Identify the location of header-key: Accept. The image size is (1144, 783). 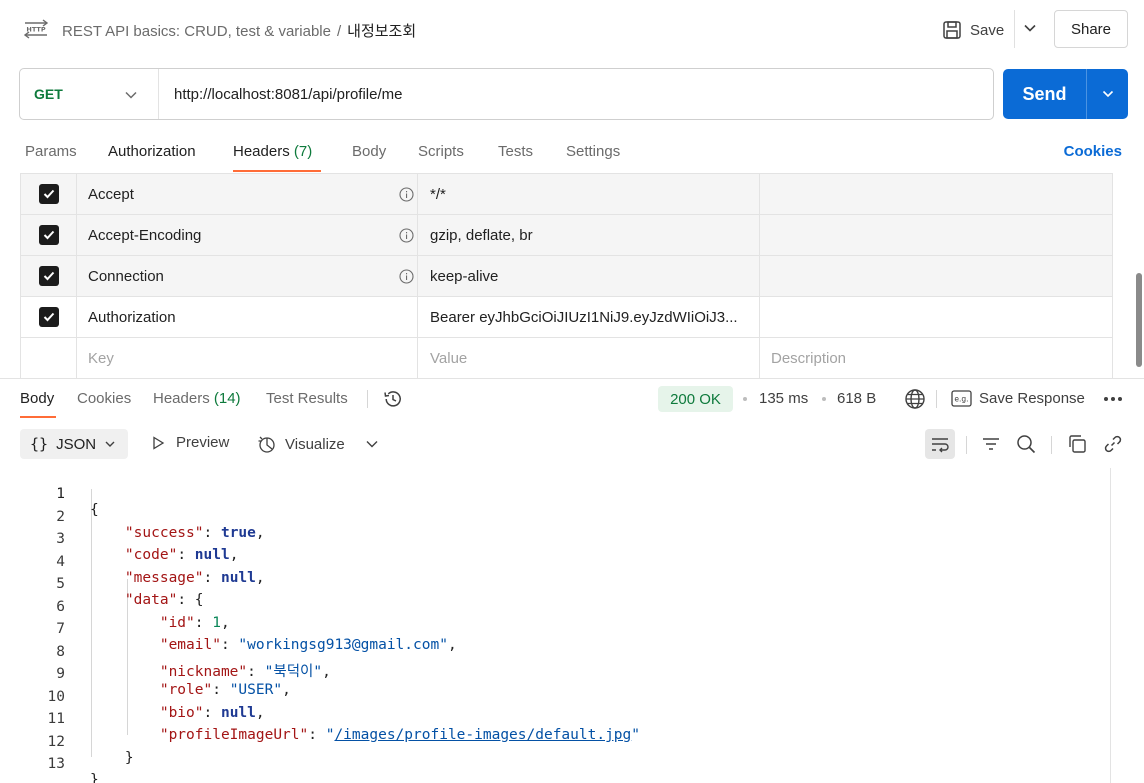
(111, 194).